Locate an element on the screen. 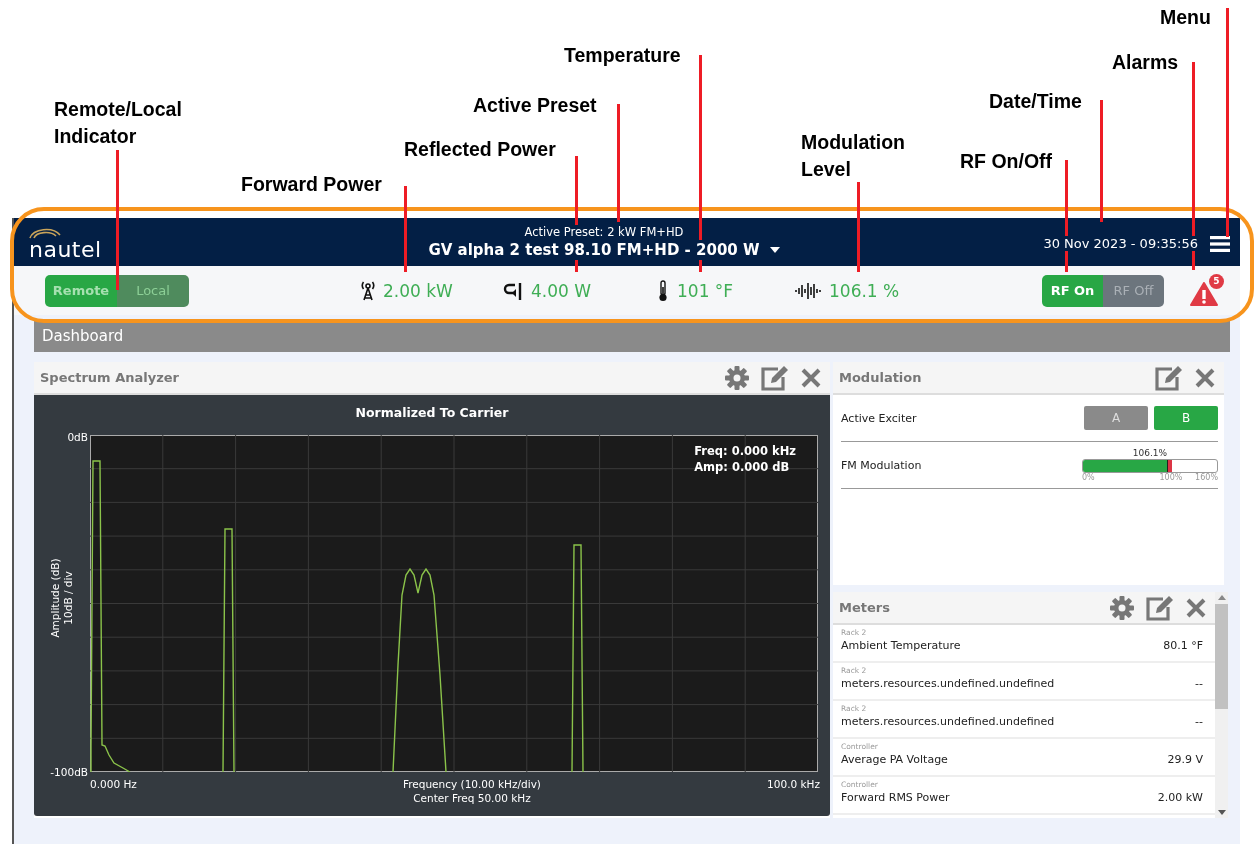  chart-title: Normalized To Carrier is located at coordinates (432, 413).